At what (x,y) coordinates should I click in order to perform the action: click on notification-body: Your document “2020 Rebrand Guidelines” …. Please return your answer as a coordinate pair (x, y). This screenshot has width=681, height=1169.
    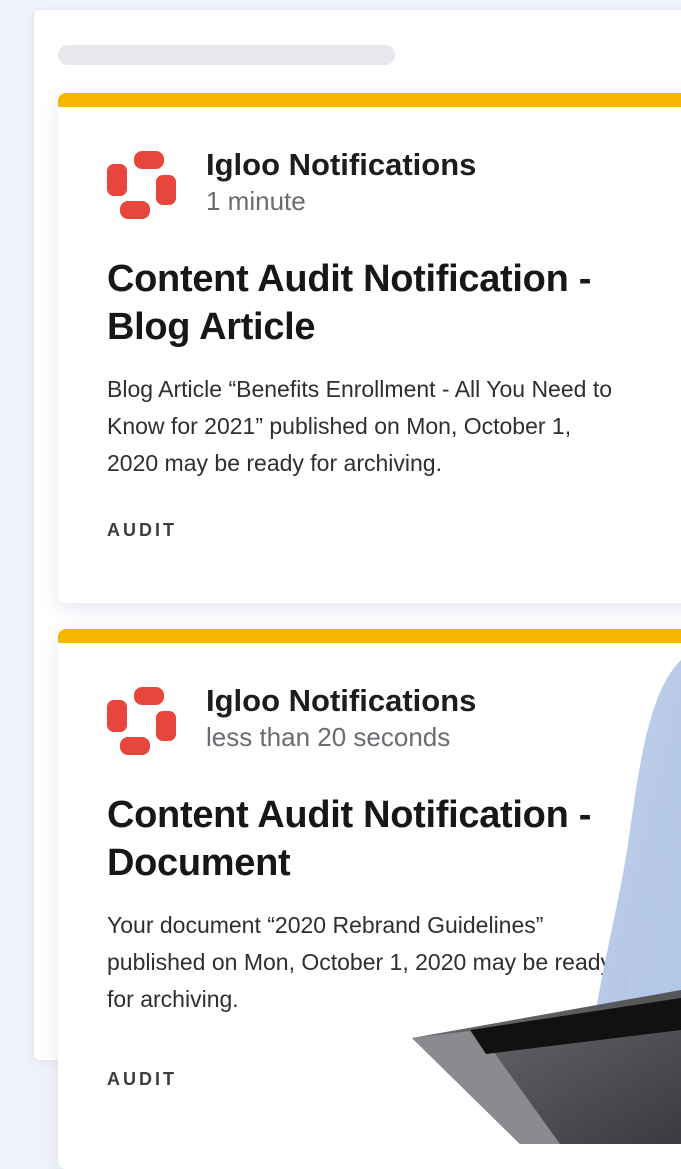
    Looking at the image, I should click on (360, 962).